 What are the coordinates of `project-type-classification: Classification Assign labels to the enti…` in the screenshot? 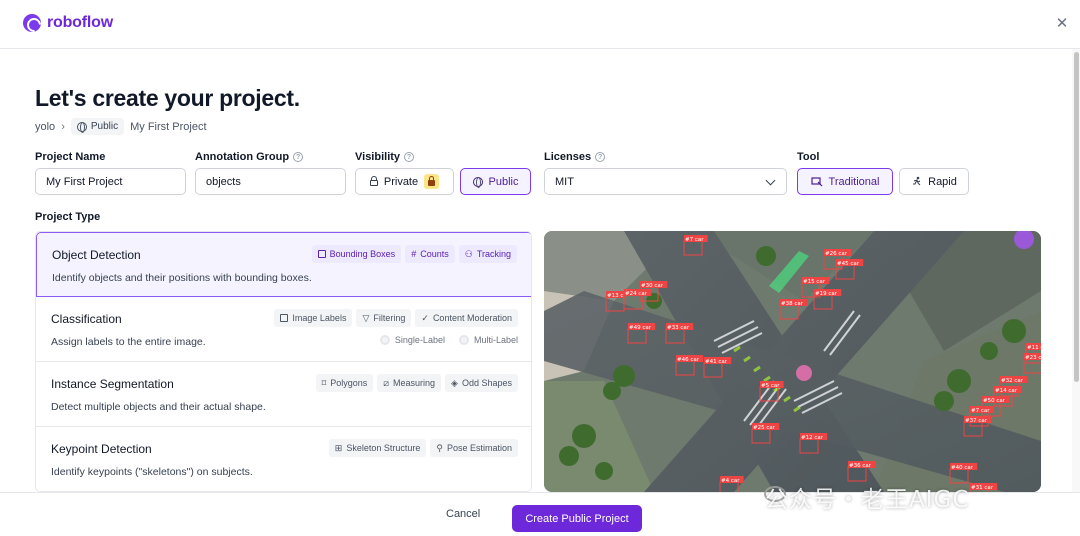 It's located at (283, 329).